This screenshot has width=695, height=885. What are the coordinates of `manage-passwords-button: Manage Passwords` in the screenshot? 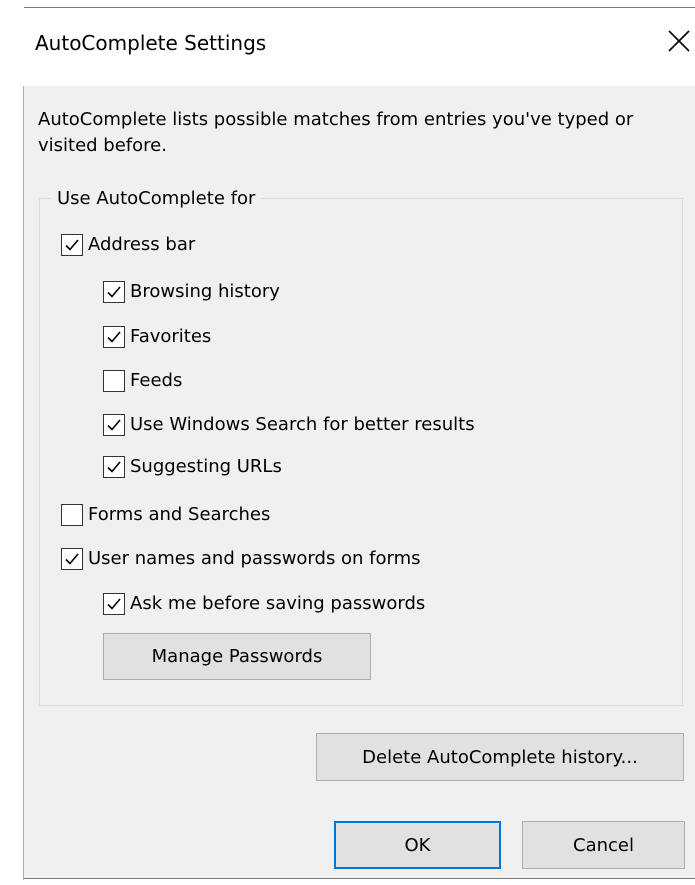 It's located at (237, 656).